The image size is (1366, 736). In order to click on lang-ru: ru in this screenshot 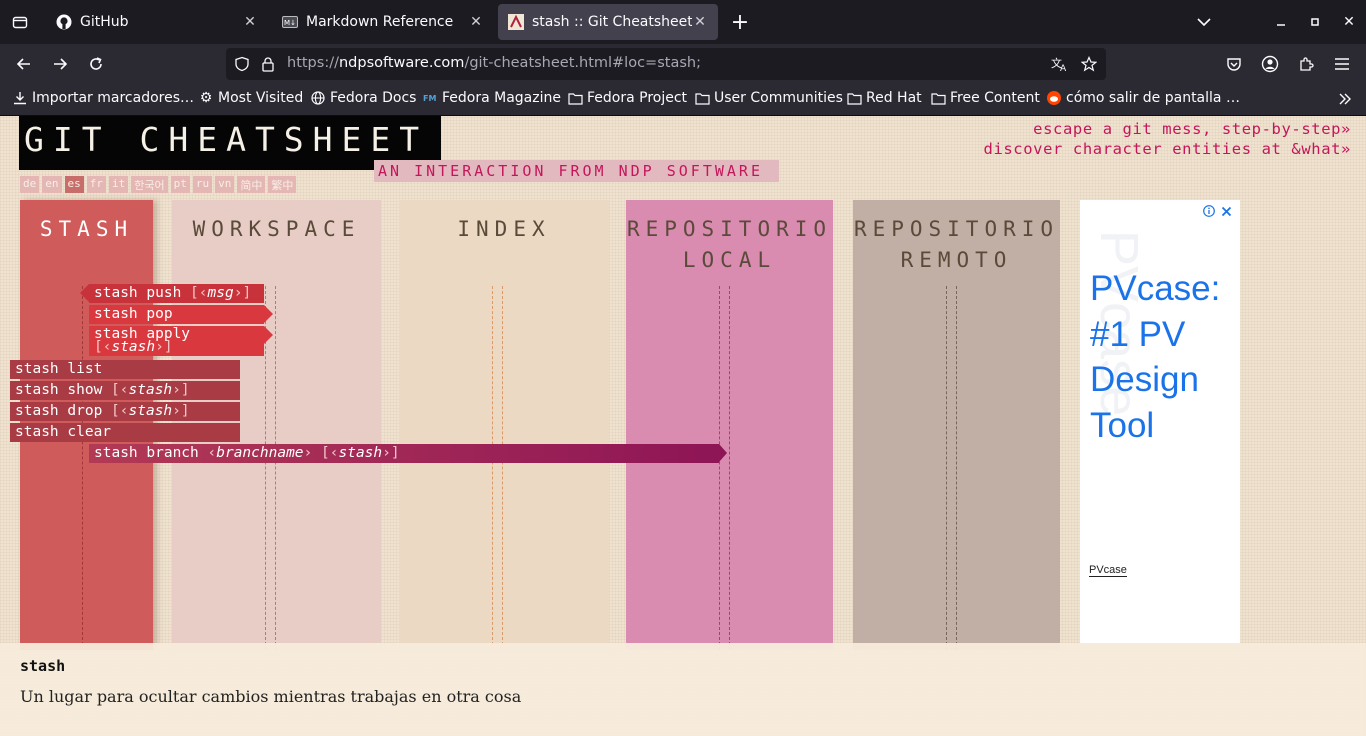, I will do `click(202, 184)`.